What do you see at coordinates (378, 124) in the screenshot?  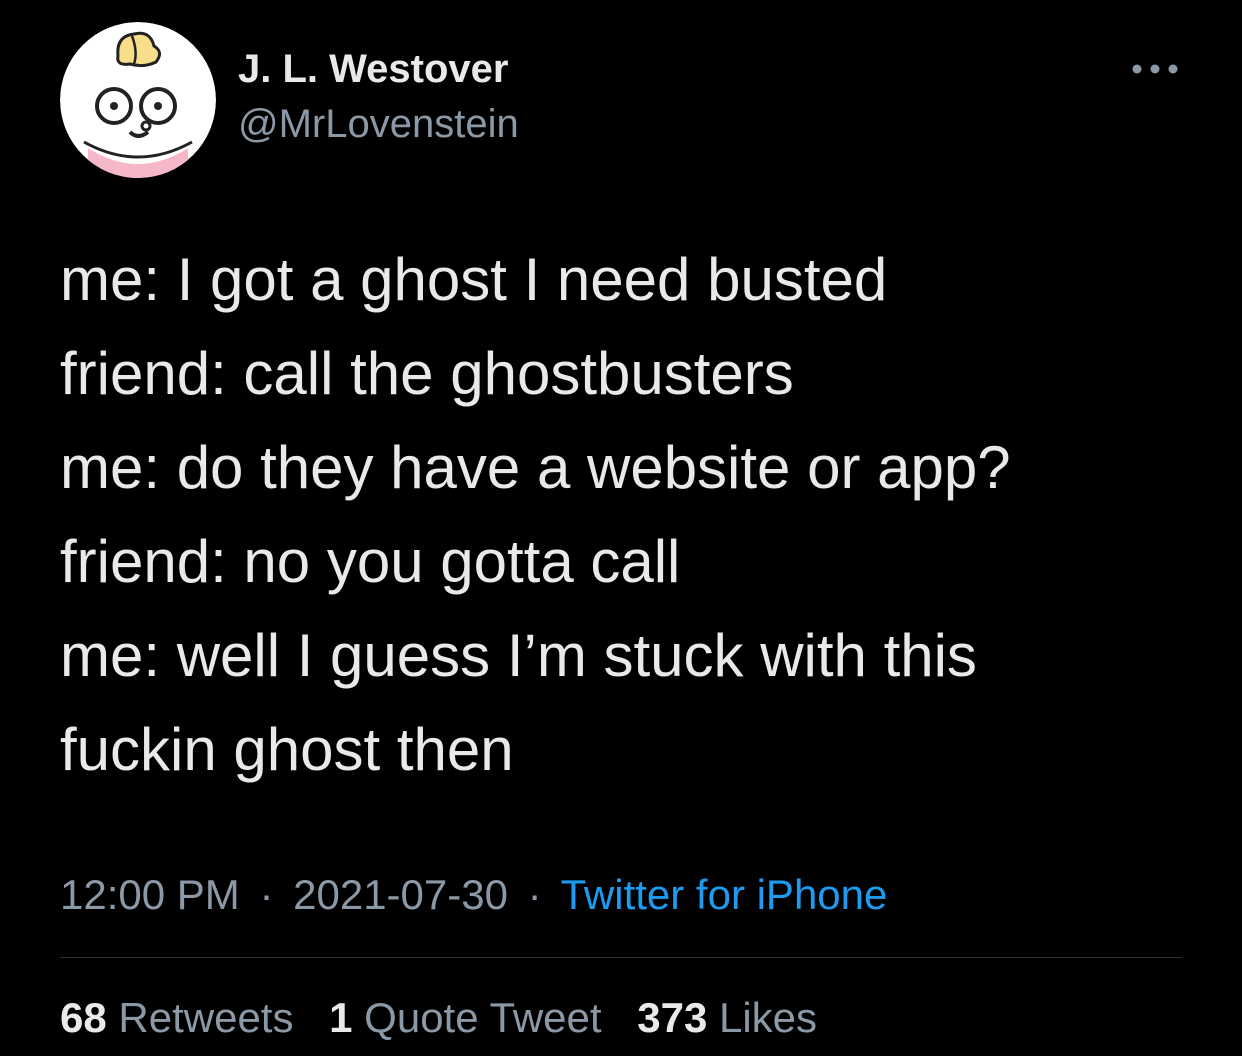 I see `author-handle: @MrLovenstein` at bounding box center [378, 124].